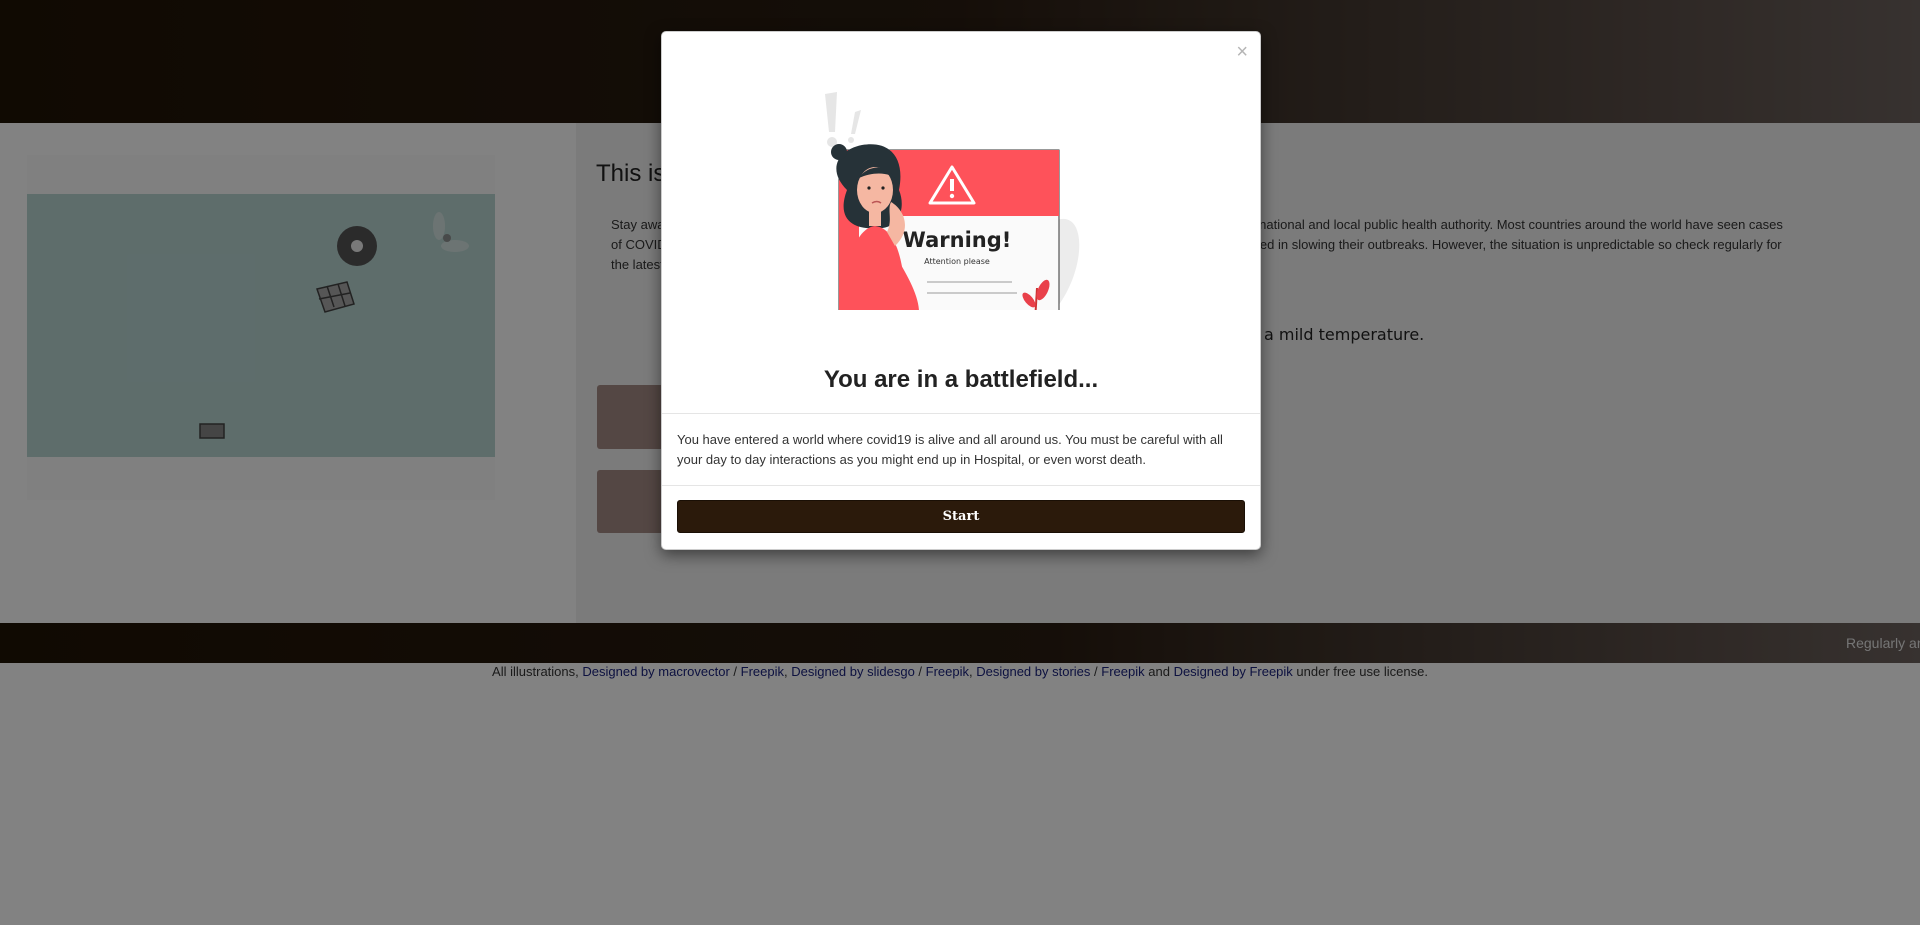 The width and height of the screenshot is (1920, 925). I want to click on close-icon: ×, so click(1242, 52).